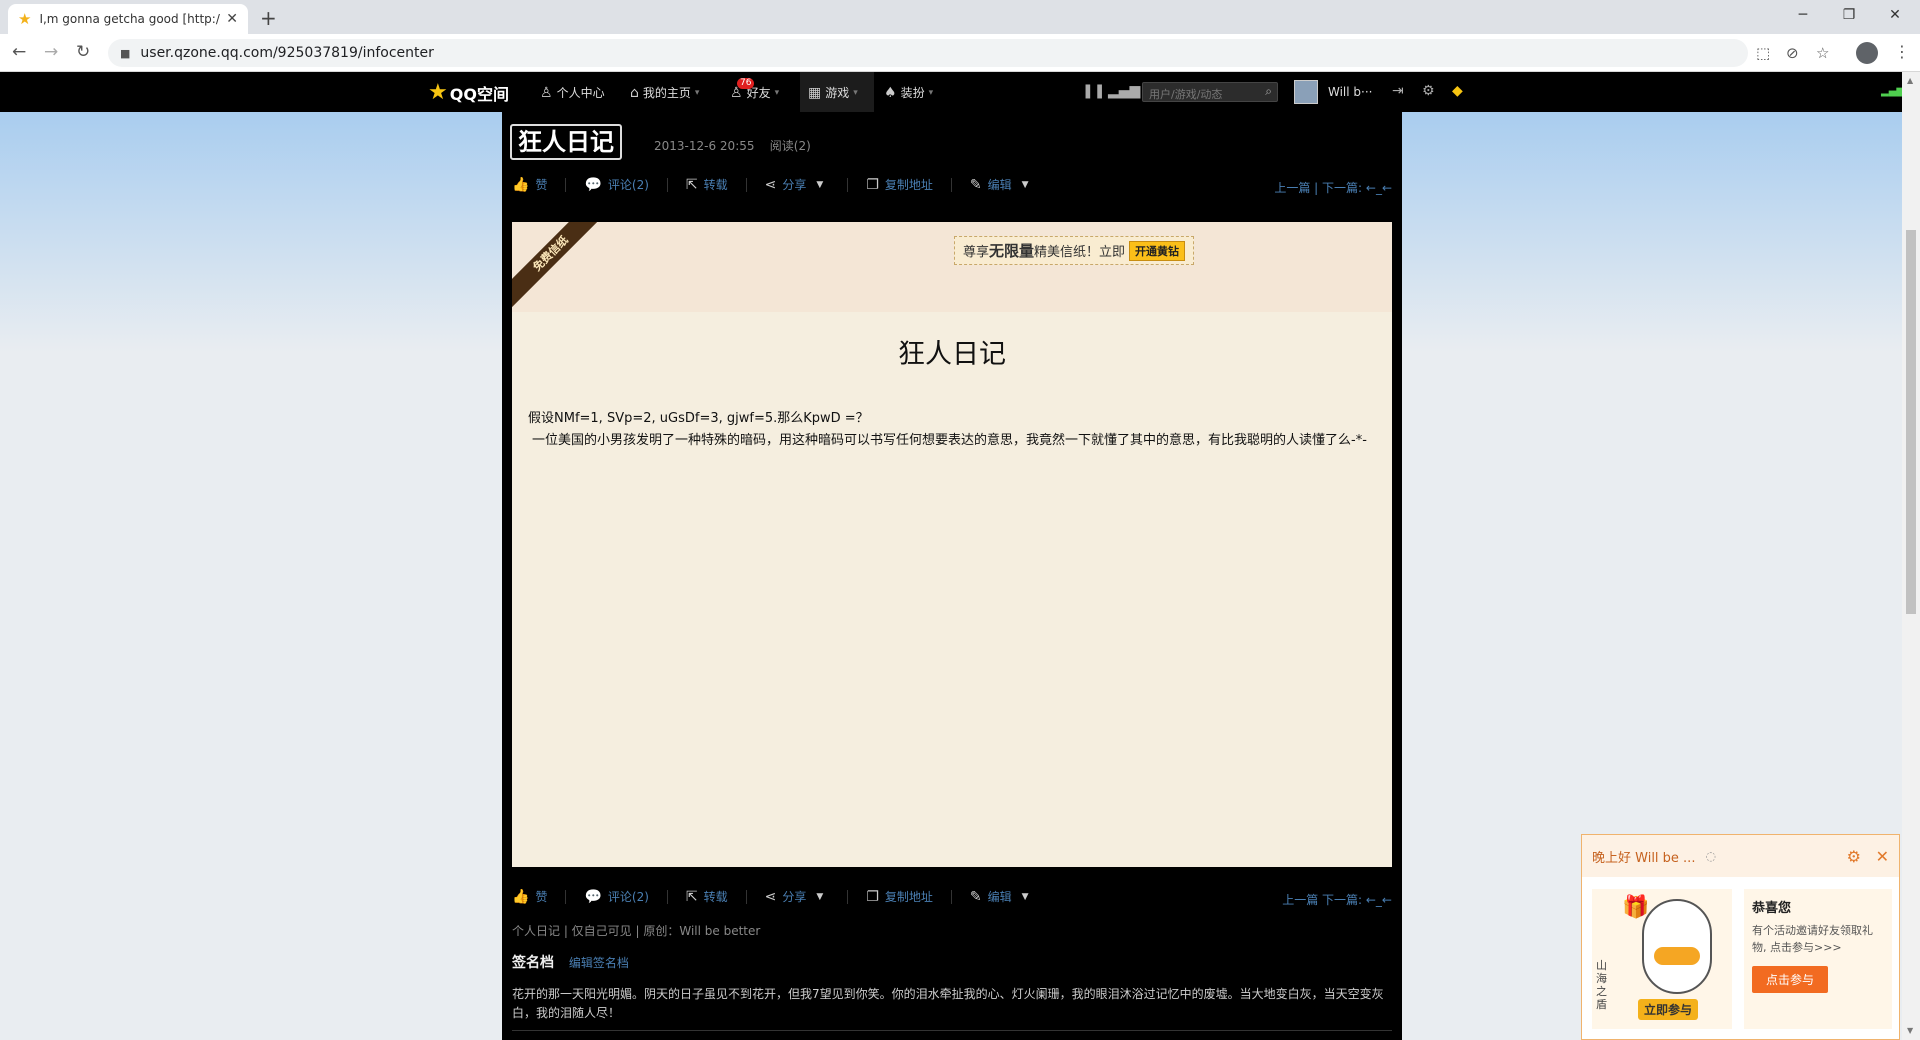  Describe the element at coordinates (1710, 856) in the screenshot. I see `hide-eye-icon: ◌` at that location.